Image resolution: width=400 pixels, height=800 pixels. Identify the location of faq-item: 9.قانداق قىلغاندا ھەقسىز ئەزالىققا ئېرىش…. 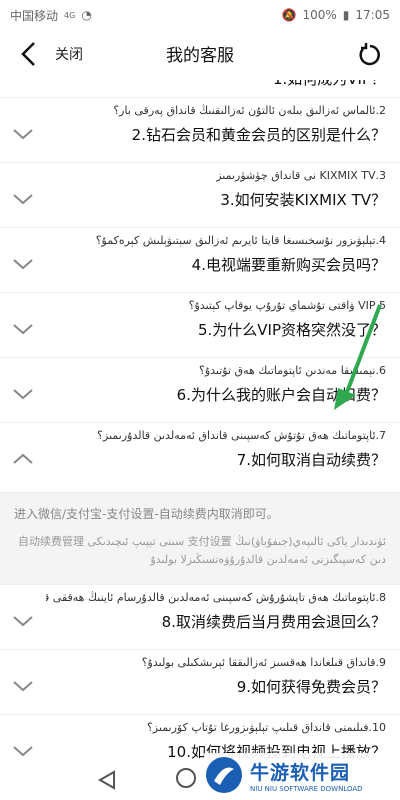
(200, 682).